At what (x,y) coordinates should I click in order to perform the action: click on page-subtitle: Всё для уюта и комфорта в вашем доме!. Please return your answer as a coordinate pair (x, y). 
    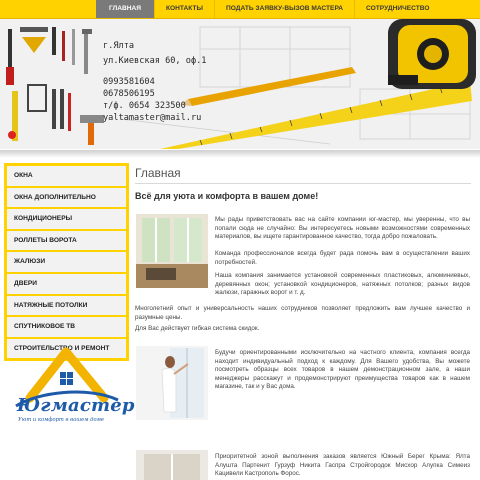
    Looking at the image, I should click on (227, 196).